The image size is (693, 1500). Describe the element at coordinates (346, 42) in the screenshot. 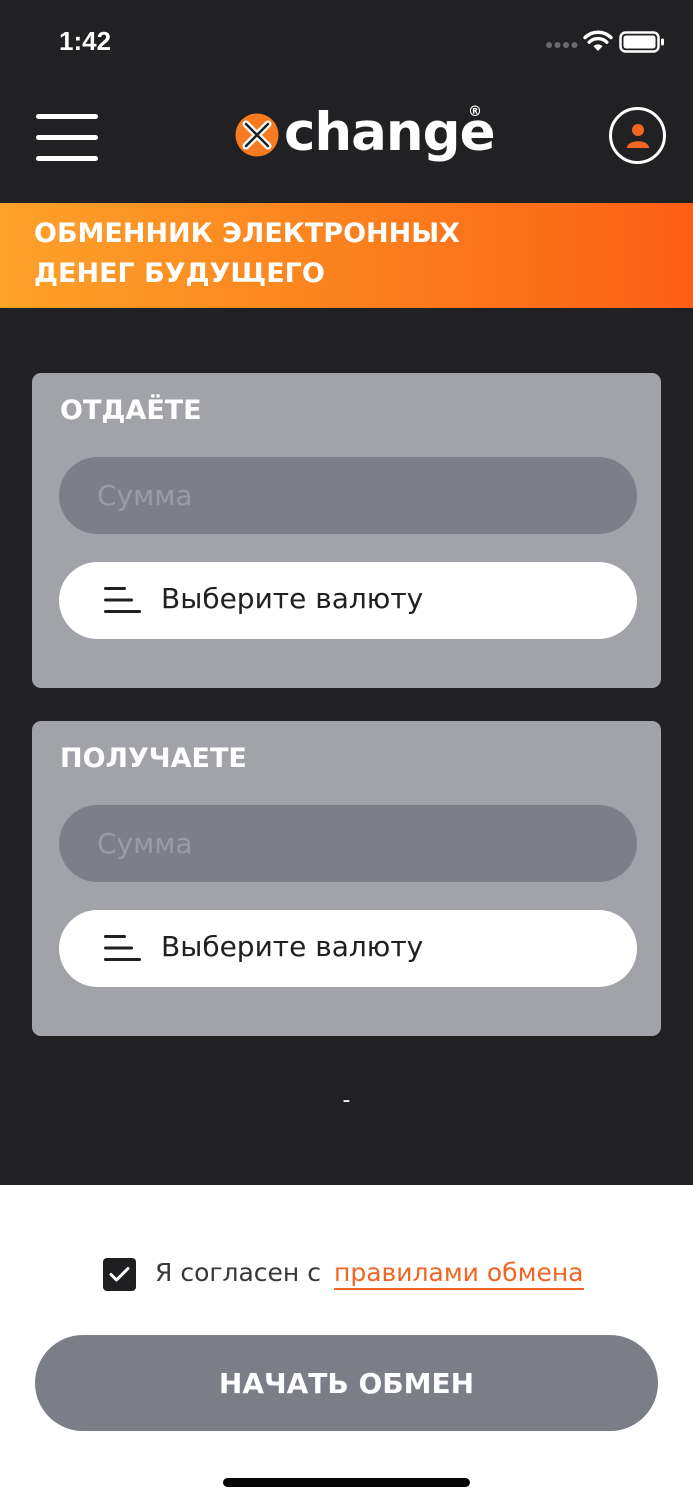

I see `status-bar: 1:42` at that location.